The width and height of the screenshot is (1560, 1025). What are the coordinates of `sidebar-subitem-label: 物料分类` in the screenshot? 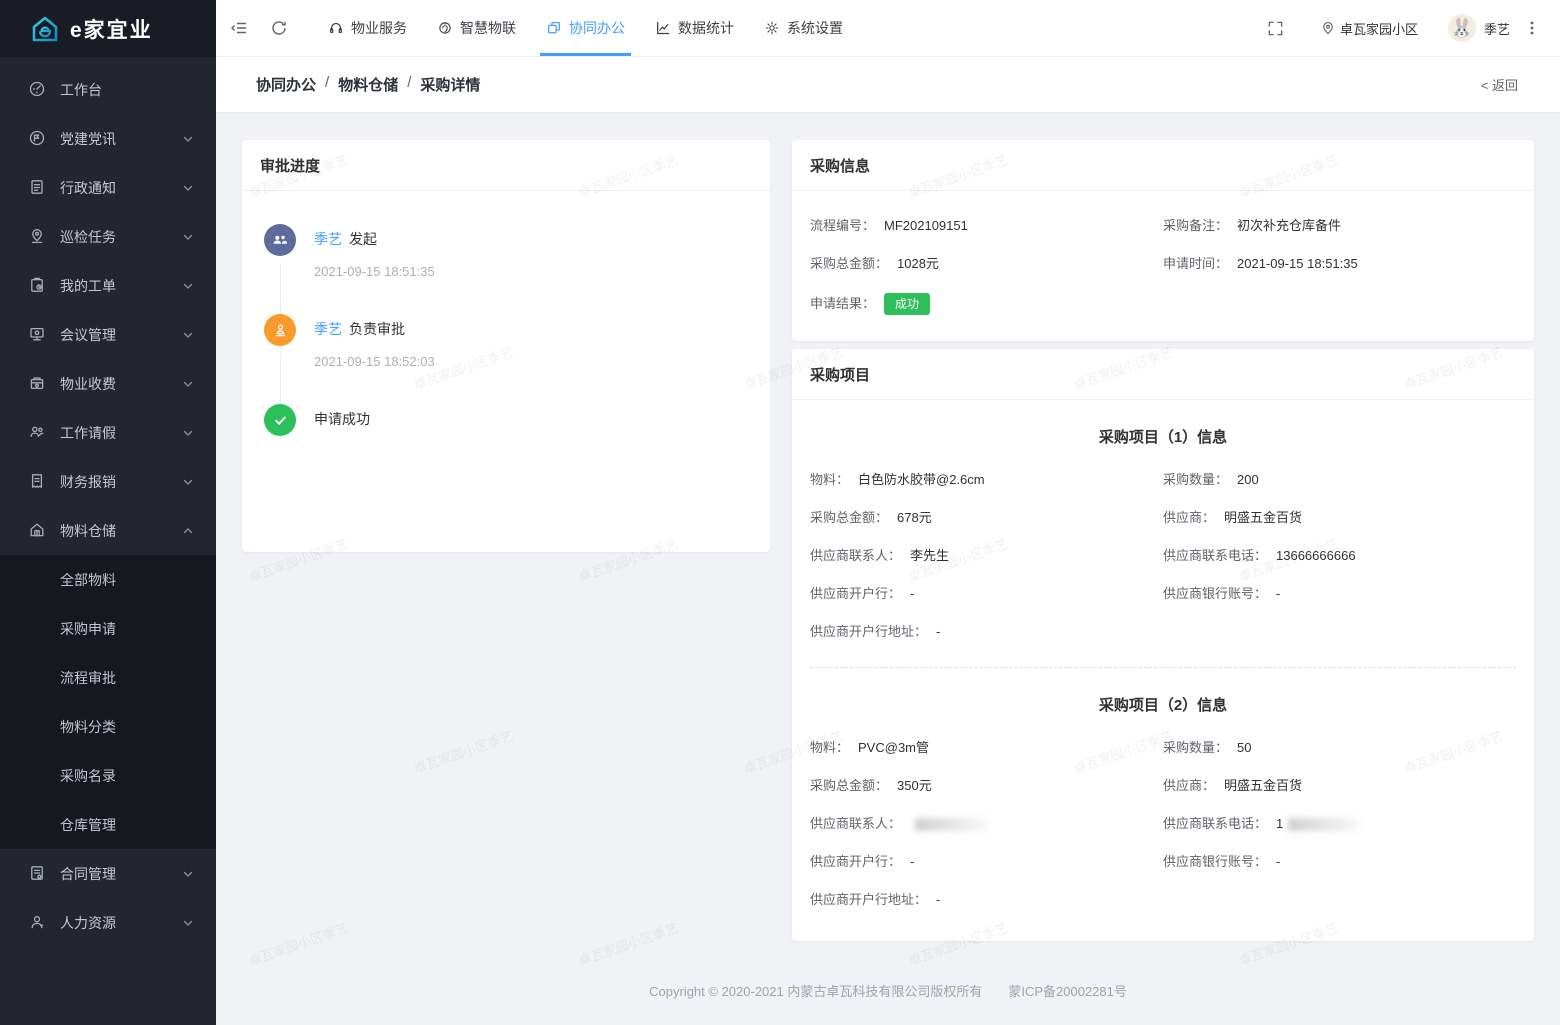 It's located at (88, 726).